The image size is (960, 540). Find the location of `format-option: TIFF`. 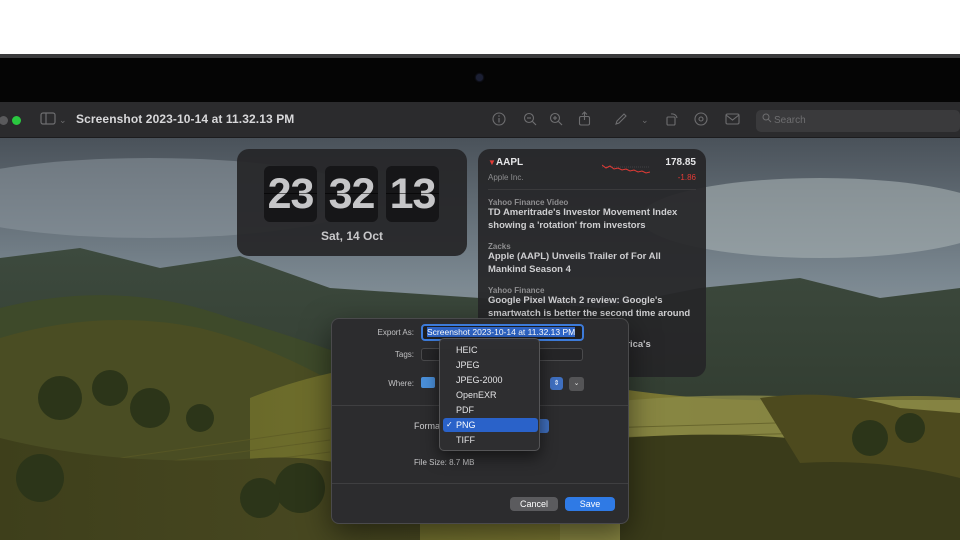

format-option: TIFF is located at coordinates (490, 440).